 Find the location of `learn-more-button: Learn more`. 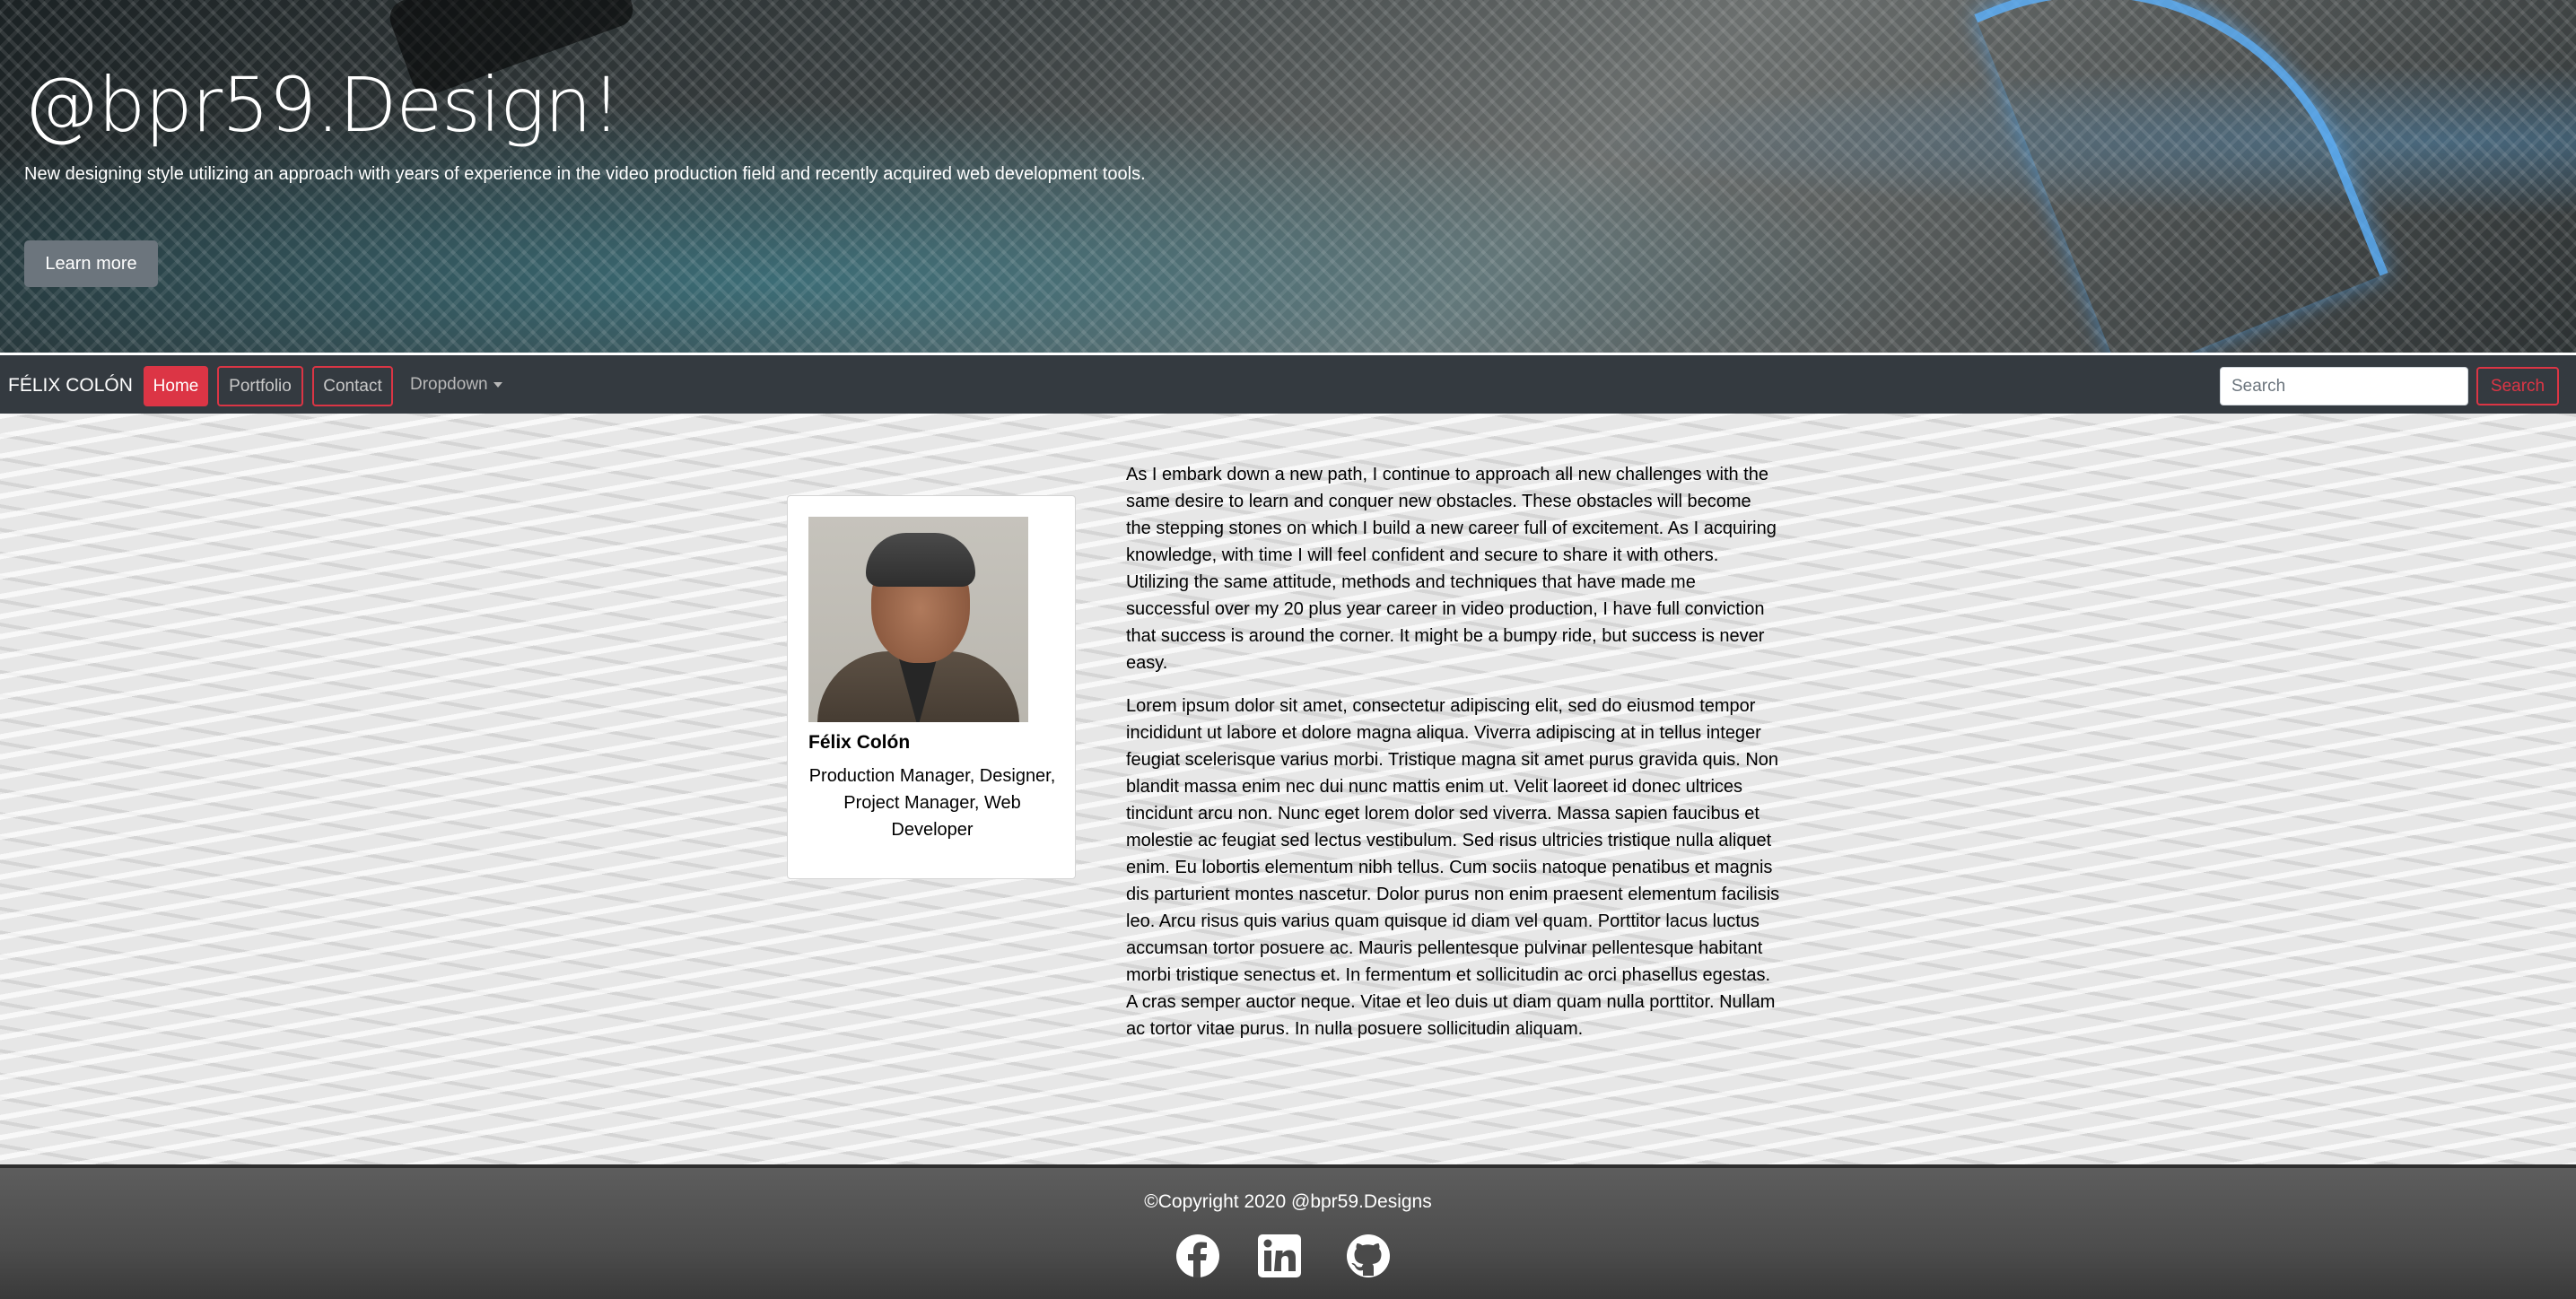

learn-more-button: Learn more is located at coordinates (91, 263).